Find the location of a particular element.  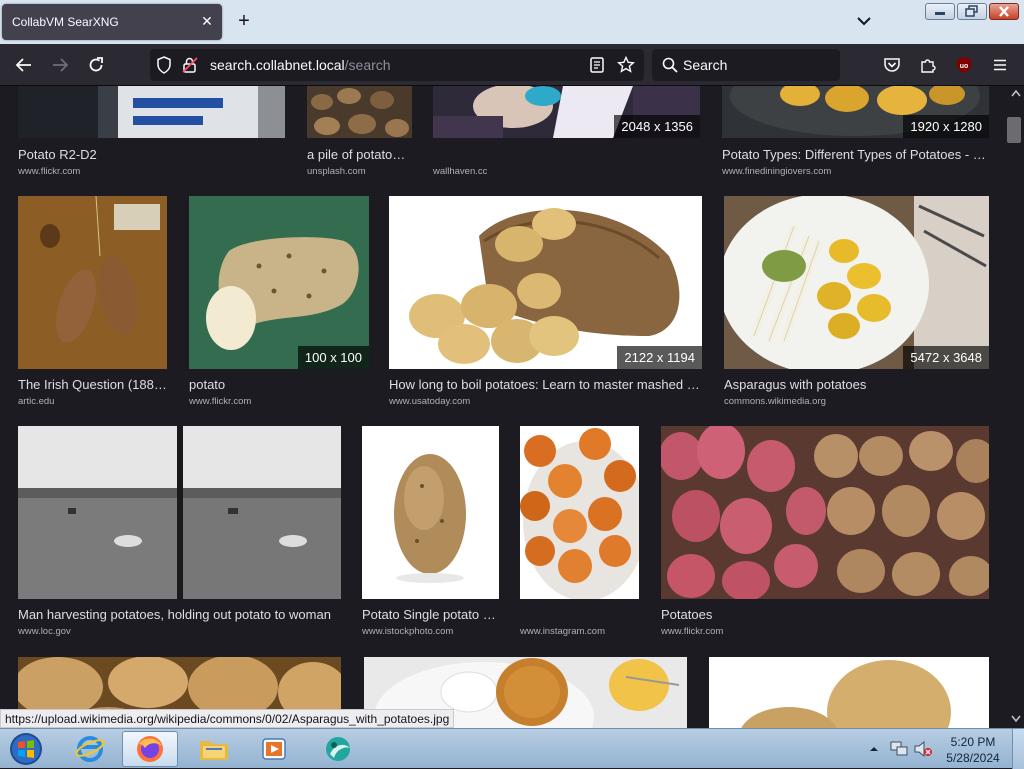

result-card is located at coordinates (849, 692).